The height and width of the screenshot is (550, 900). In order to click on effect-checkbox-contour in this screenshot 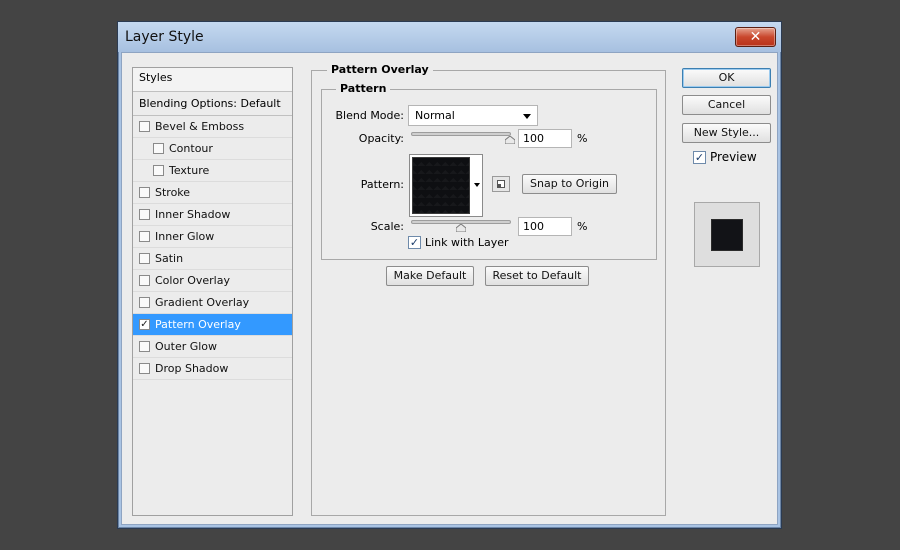, I will do `click(158, 148)`.